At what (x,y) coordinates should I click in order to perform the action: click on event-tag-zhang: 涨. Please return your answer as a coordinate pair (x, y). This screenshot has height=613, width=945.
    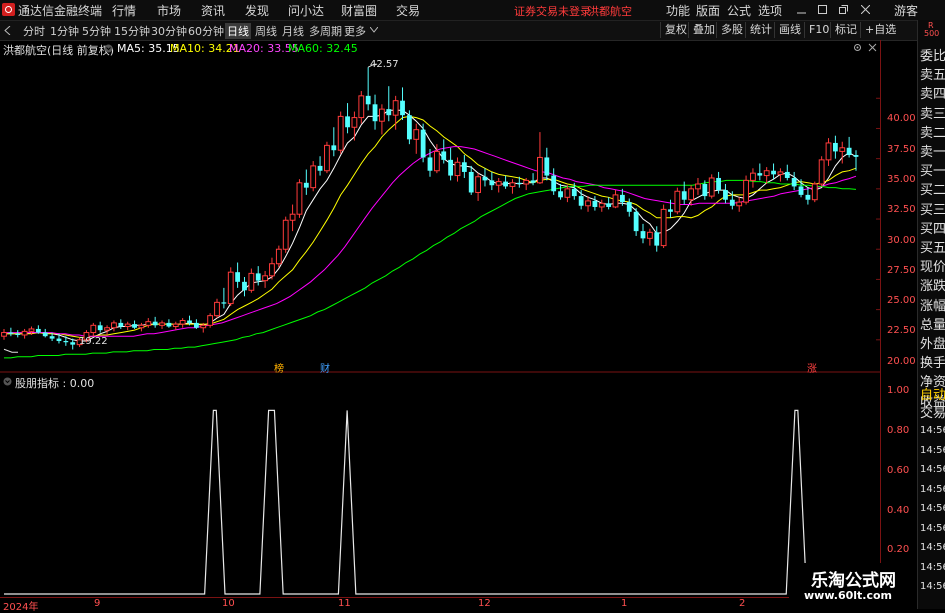
    Looking at the image, I should click on (812, 367).